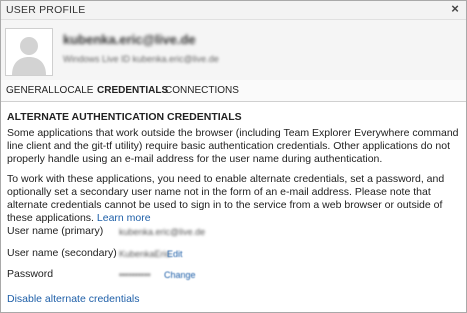 The height and width of the screenshot is (313, 467). Describe the element at coordinates (124, 117) in the screenshot. I see `section-heading: ALTERNATE AUTHENTICATION CREDENTIALS` at that location.